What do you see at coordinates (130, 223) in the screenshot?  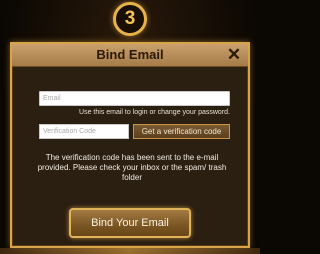 I see `bind-email-button: Bind Your Email` at bounding box center [130, 223].